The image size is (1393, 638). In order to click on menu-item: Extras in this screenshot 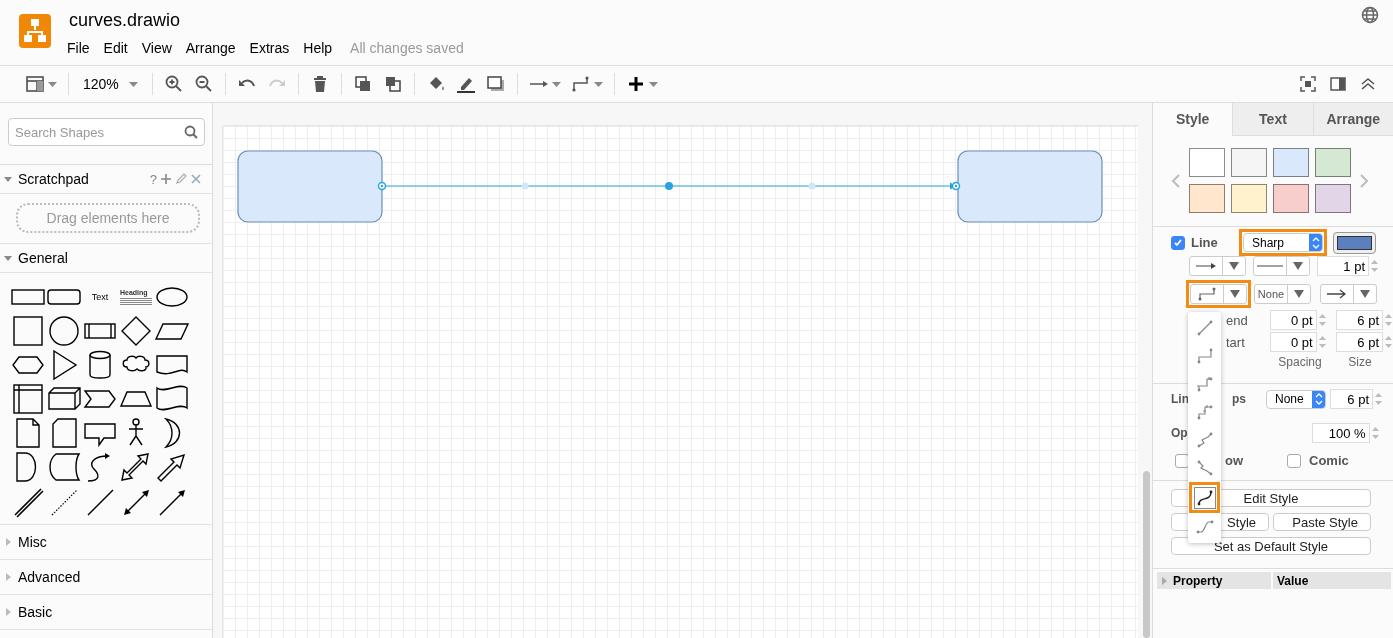, I will do `click(269, 48)`.